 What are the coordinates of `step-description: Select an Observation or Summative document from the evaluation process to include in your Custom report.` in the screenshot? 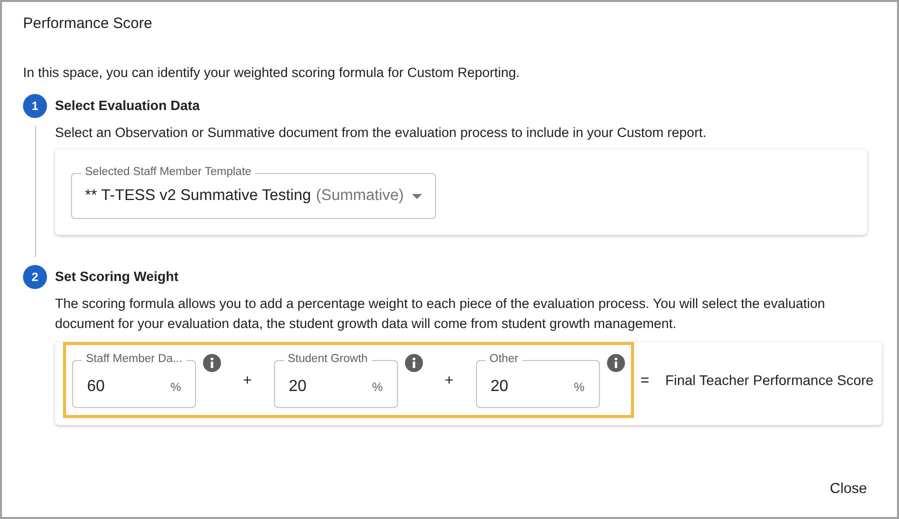 It's located at (381, 133).